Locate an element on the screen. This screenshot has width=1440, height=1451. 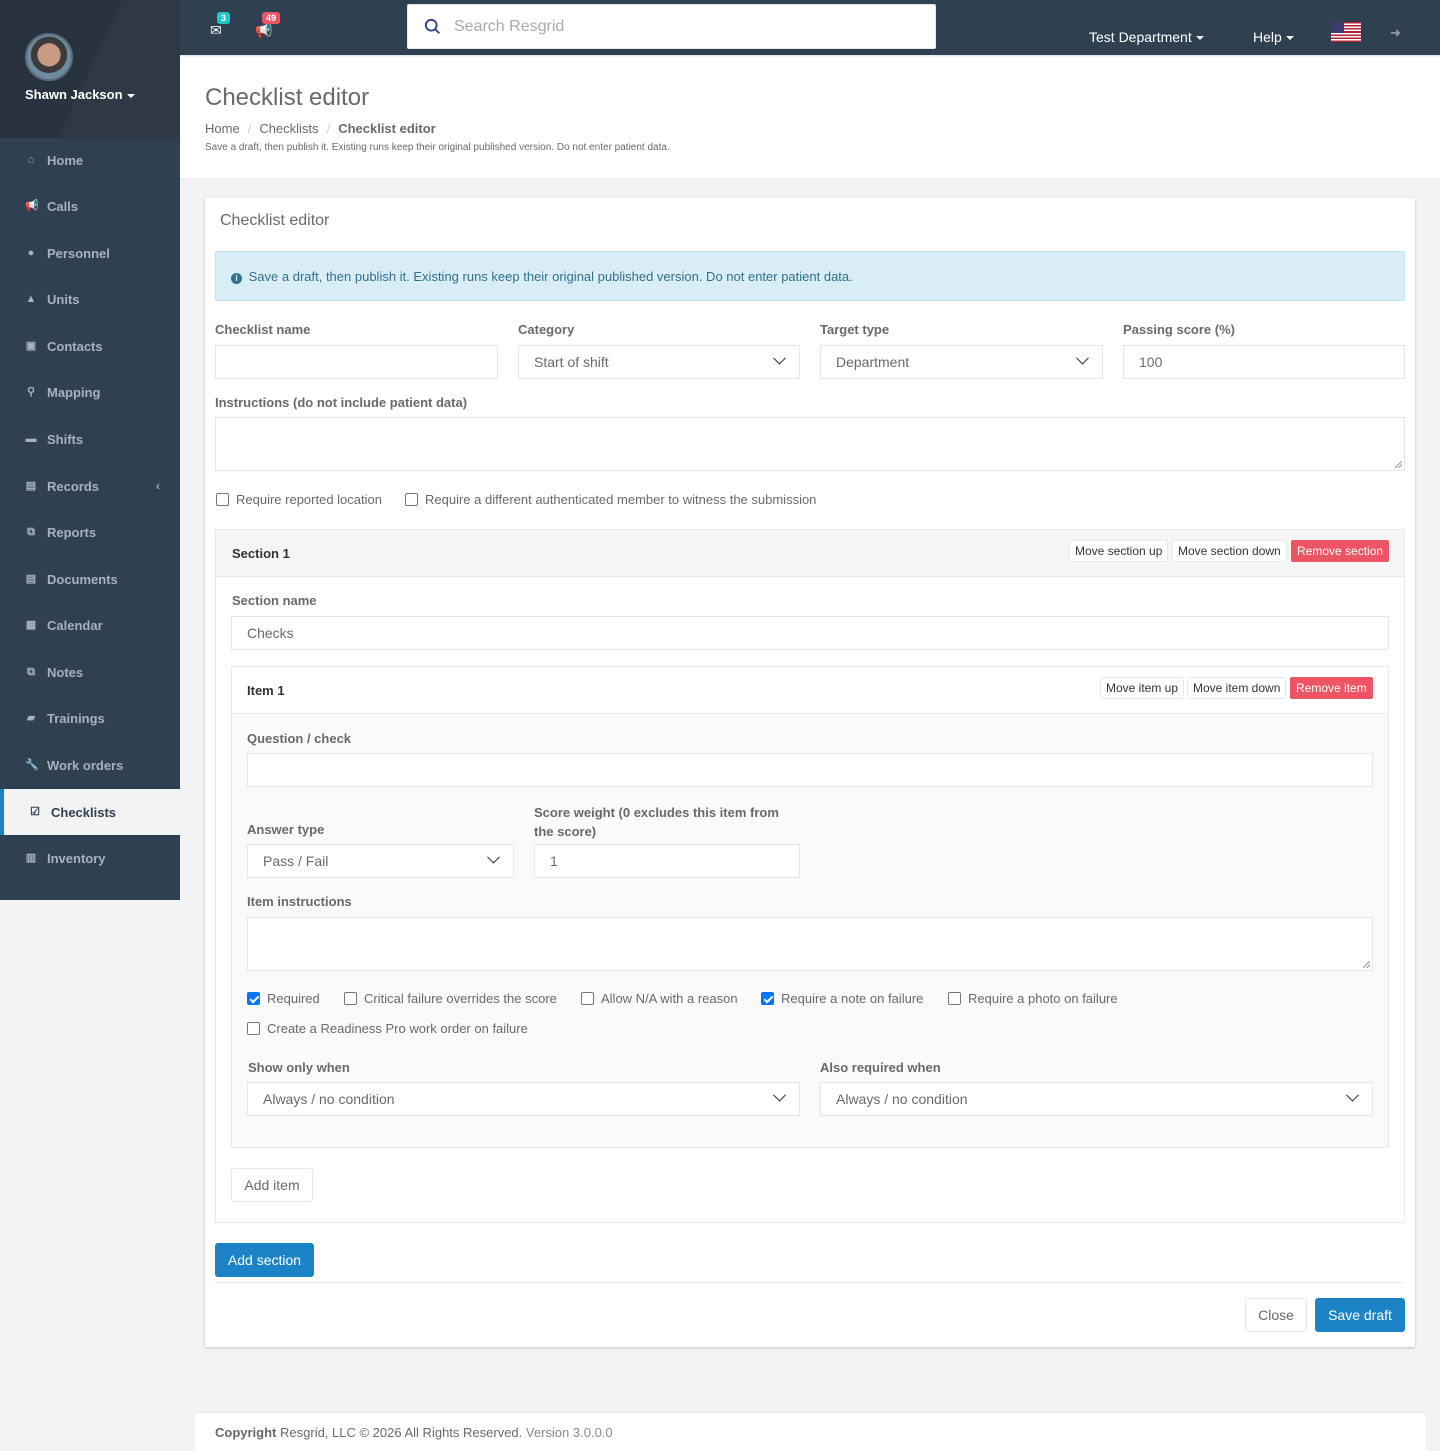
footer-copyright-label: Copyright is located at coordinates (246, 1432).